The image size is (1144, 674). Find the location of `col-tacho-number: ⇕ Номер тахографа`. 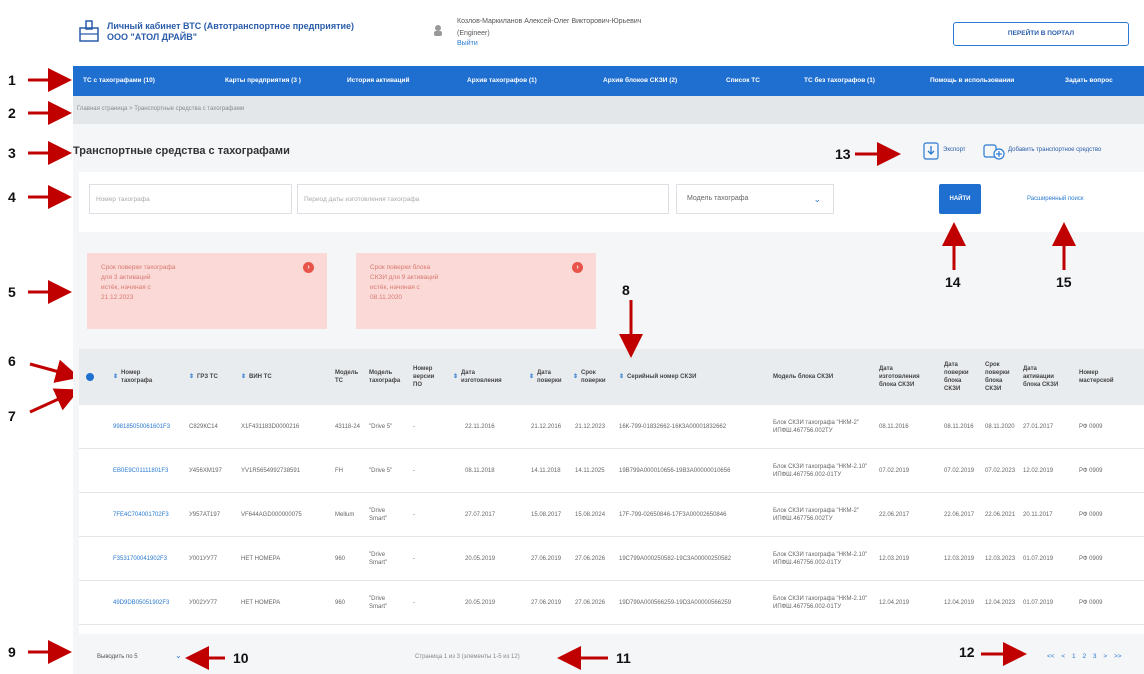

col-tacho-number: ⇕ Номер тахографа is located at coordinates (148, 377).